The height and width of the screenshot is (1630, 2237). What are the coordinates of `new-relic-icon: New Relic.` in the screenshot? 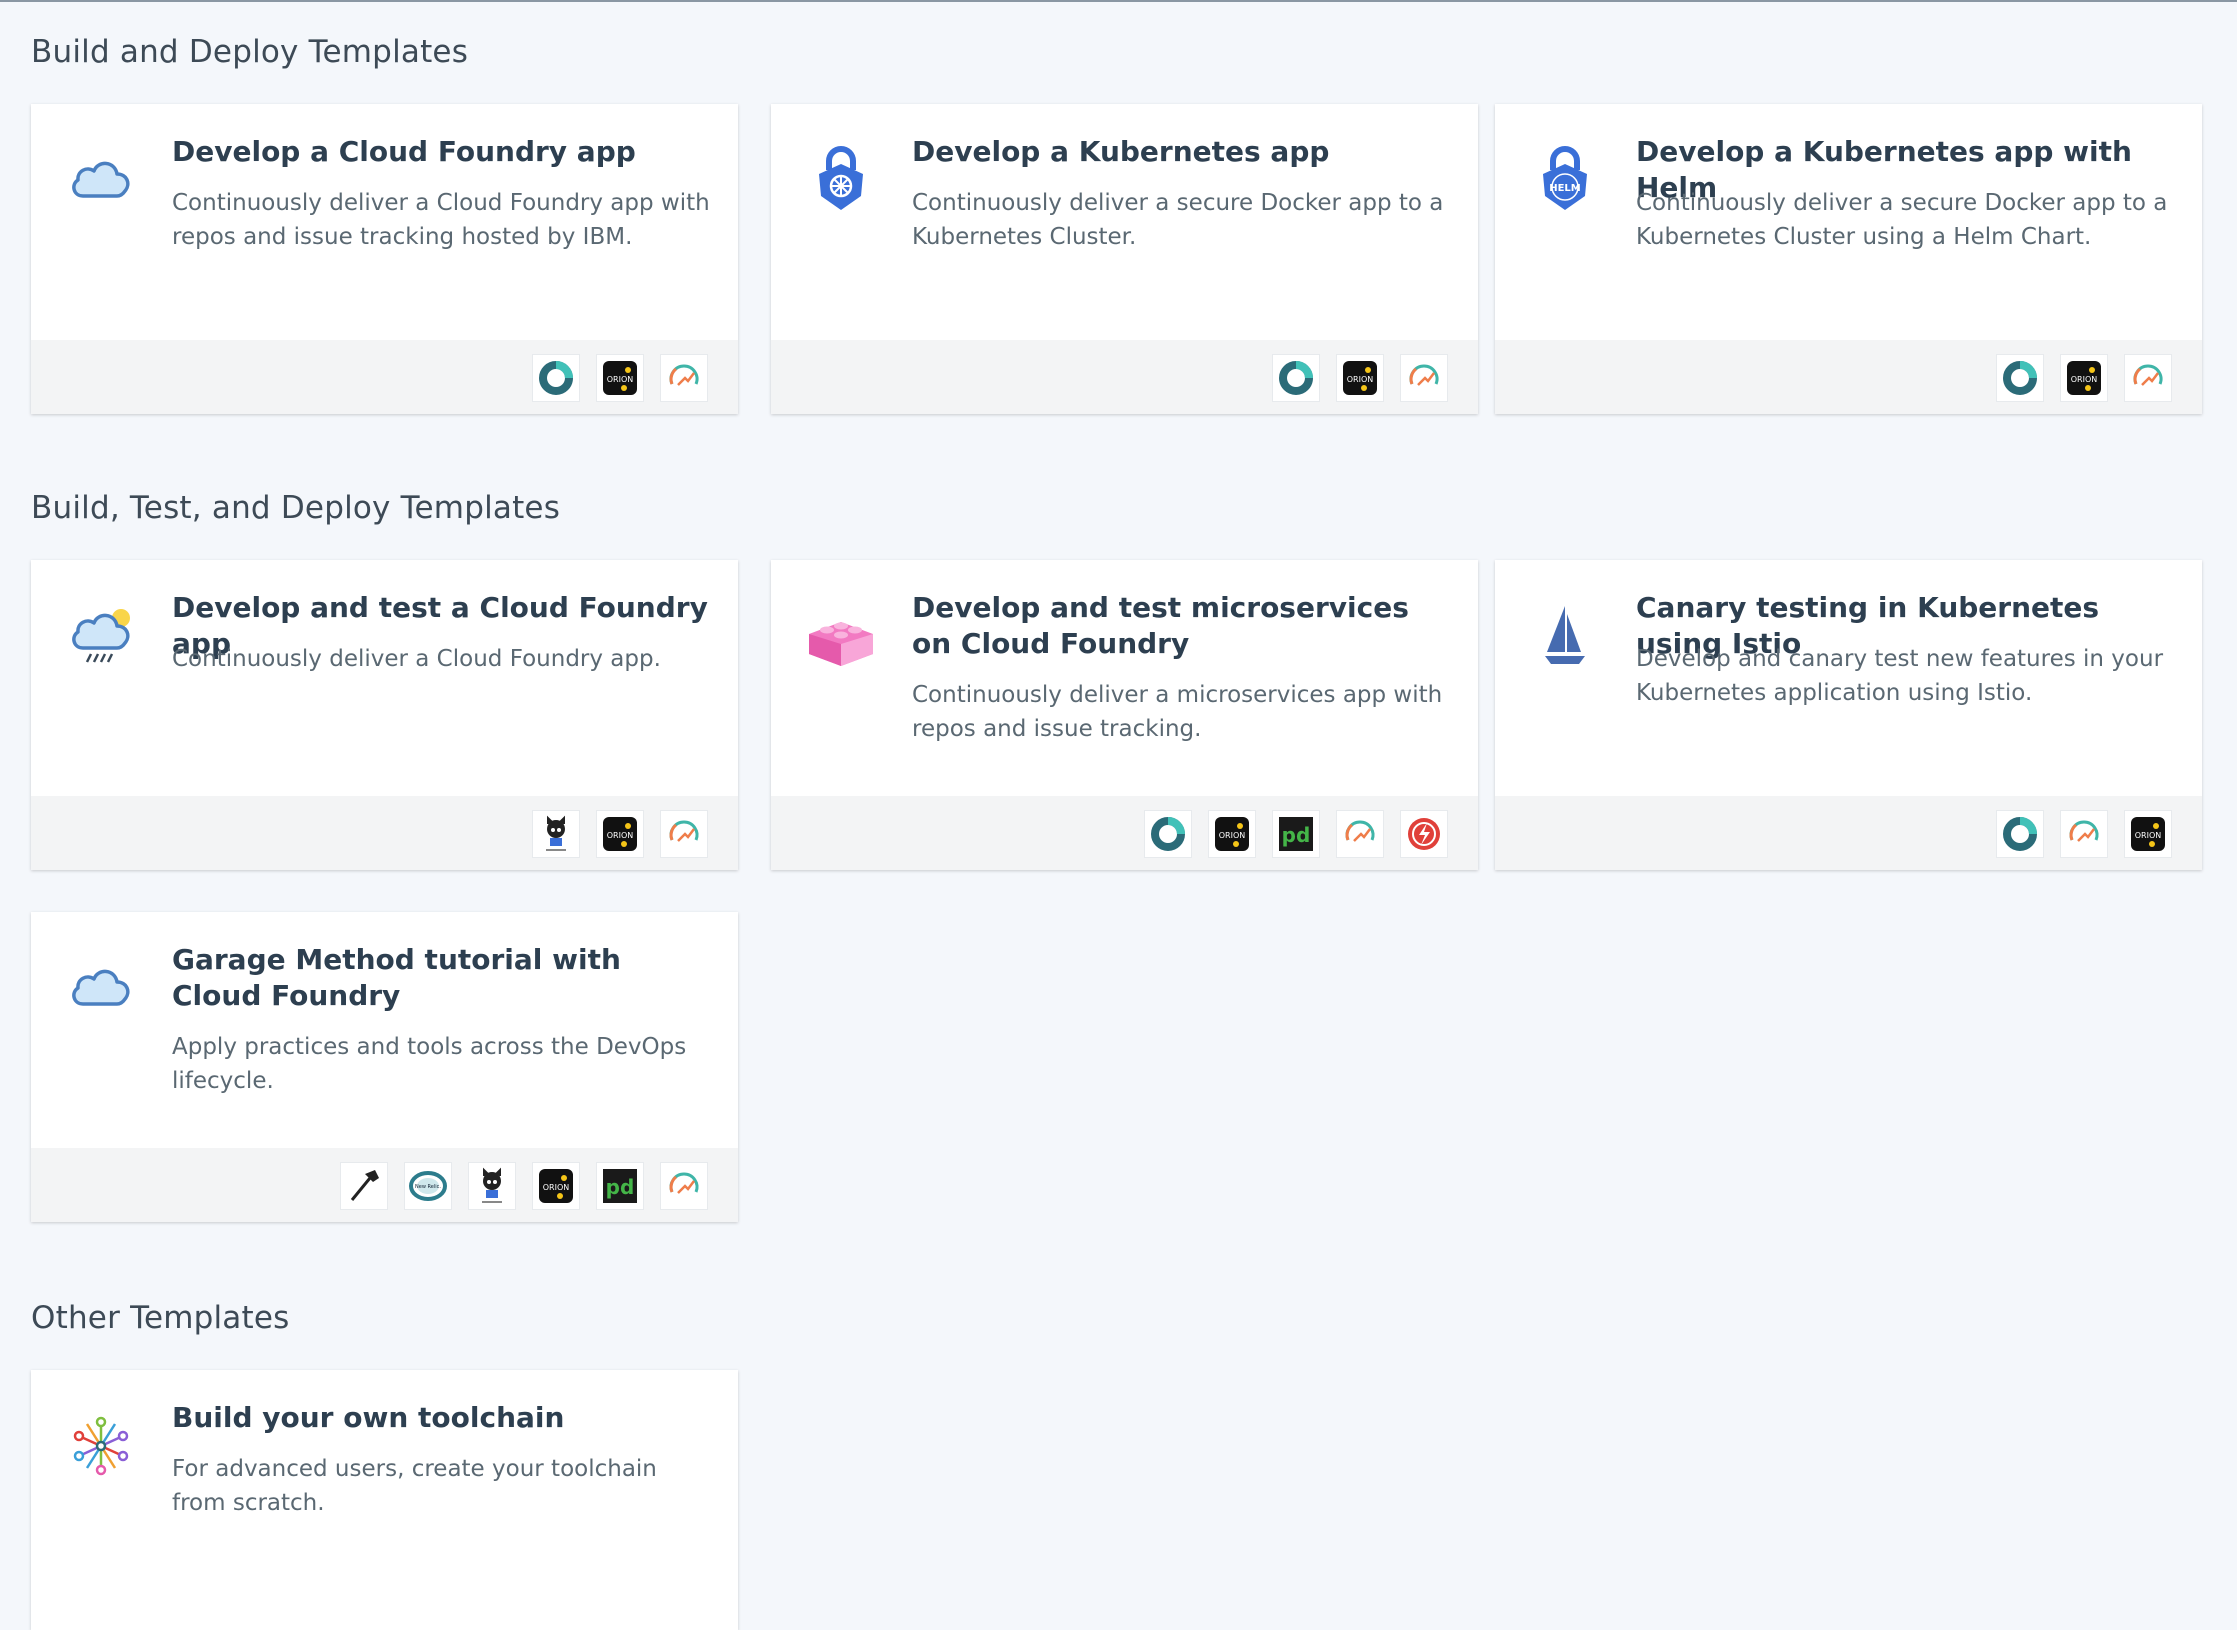 It's located at (428, 1186).